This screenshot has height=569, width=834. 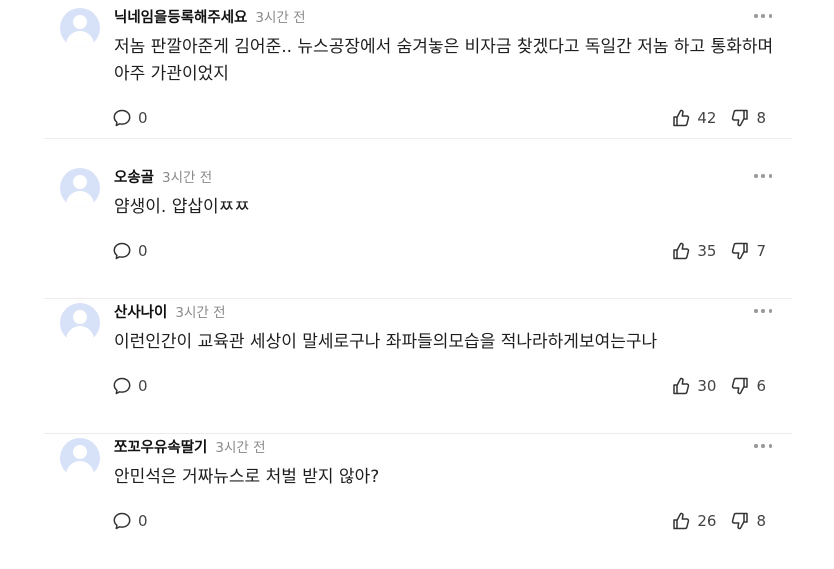 What do you see at coordinates (180, 16) in the screenshot?
I see `nickname: 닉네임을등록해주세요` at bounding box center [180, 16].